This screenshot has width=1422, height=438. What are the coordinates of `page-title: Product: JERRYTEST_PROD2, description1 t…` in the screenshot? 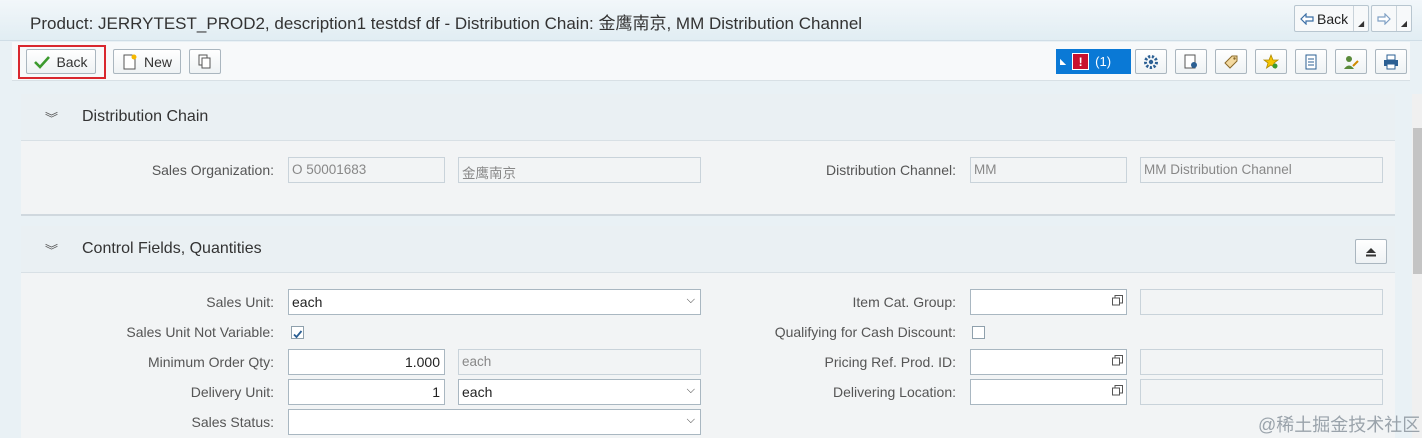 It's located at (446, 23).